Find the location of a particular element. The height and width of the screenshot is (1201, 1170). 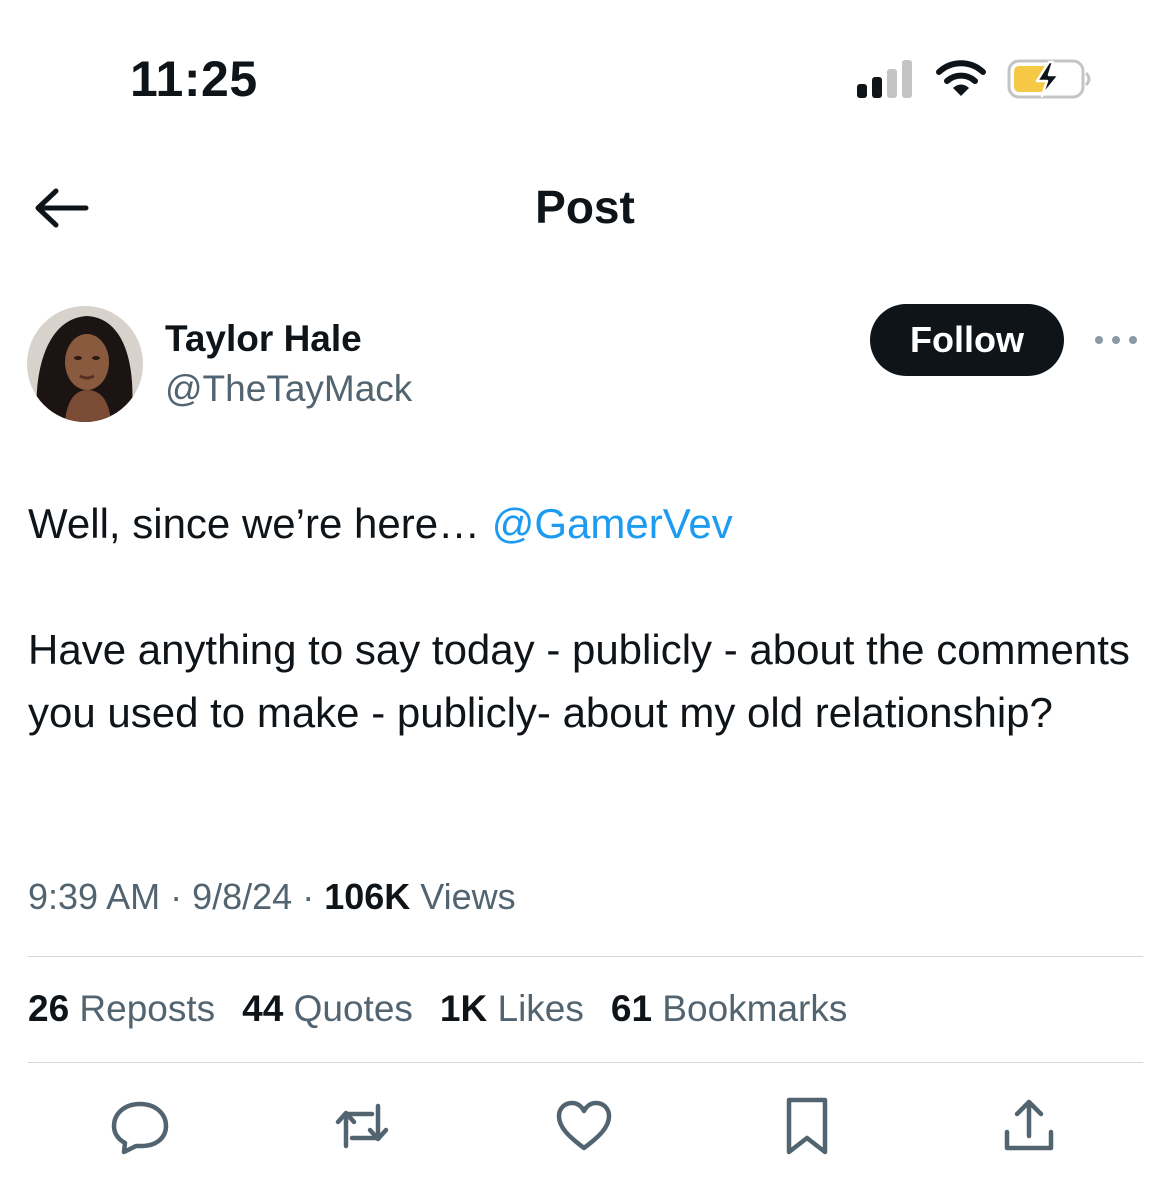

tweet-meta: 9:39 AM · 9/8/24 · 106K Views is located at coordinates (272, 897).